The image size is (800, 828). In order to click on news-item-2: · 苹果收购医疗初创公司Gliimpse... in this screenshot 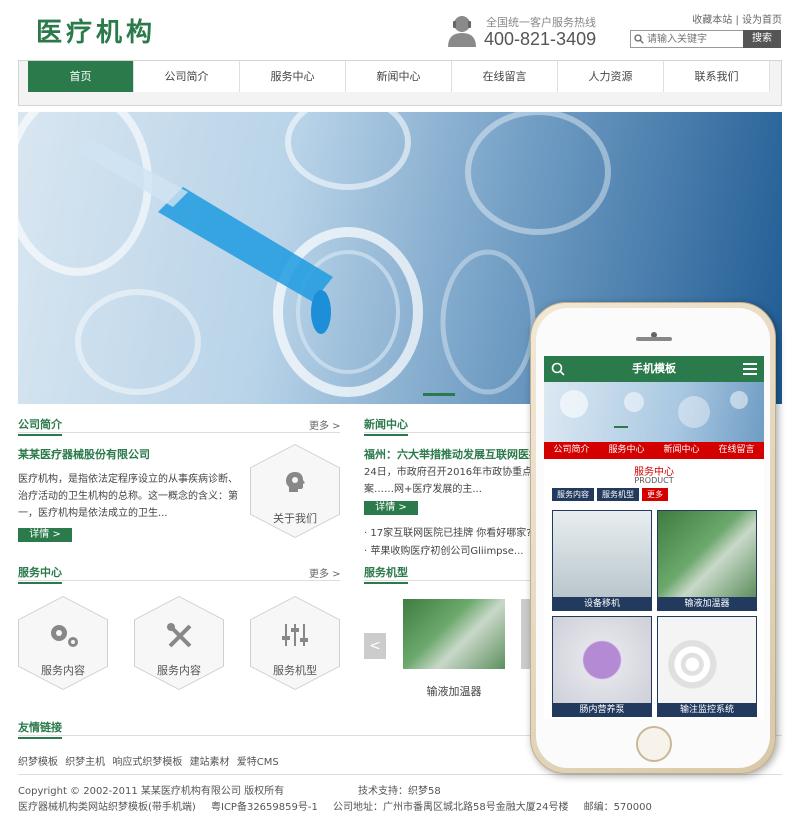, I will do `click(443, 549)`.